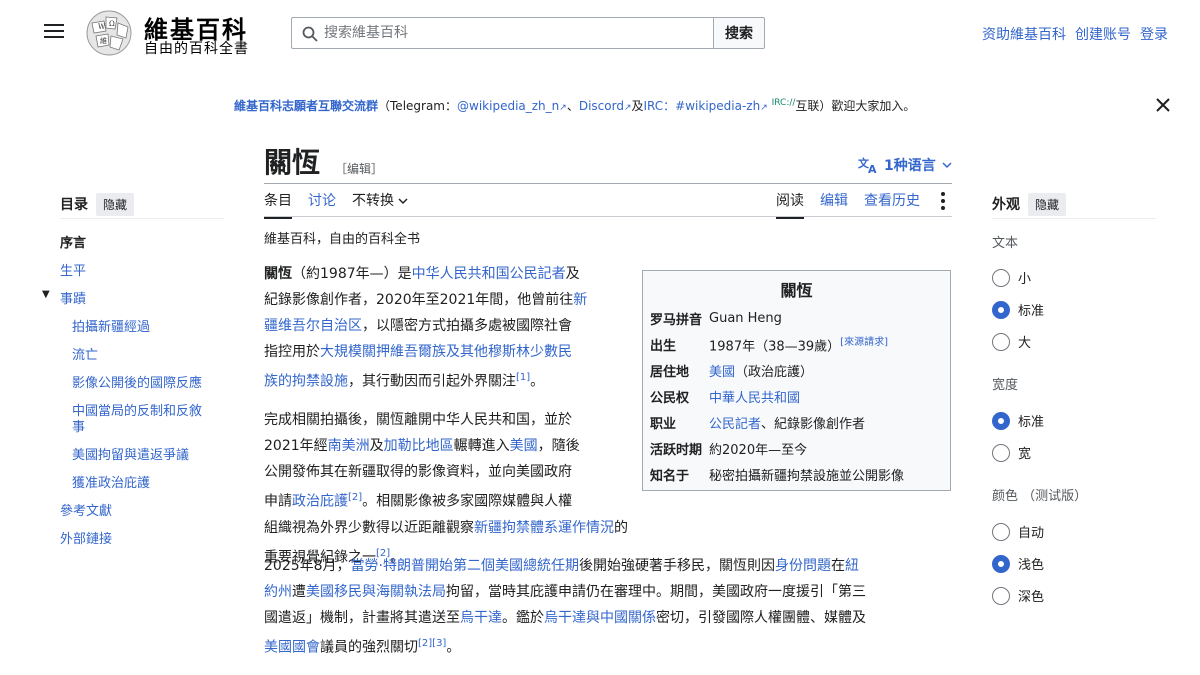  Describe the element at coordinates (489, 274) in the screenshot. I see `article-link: 中华人民共和国公民記者` at that location.